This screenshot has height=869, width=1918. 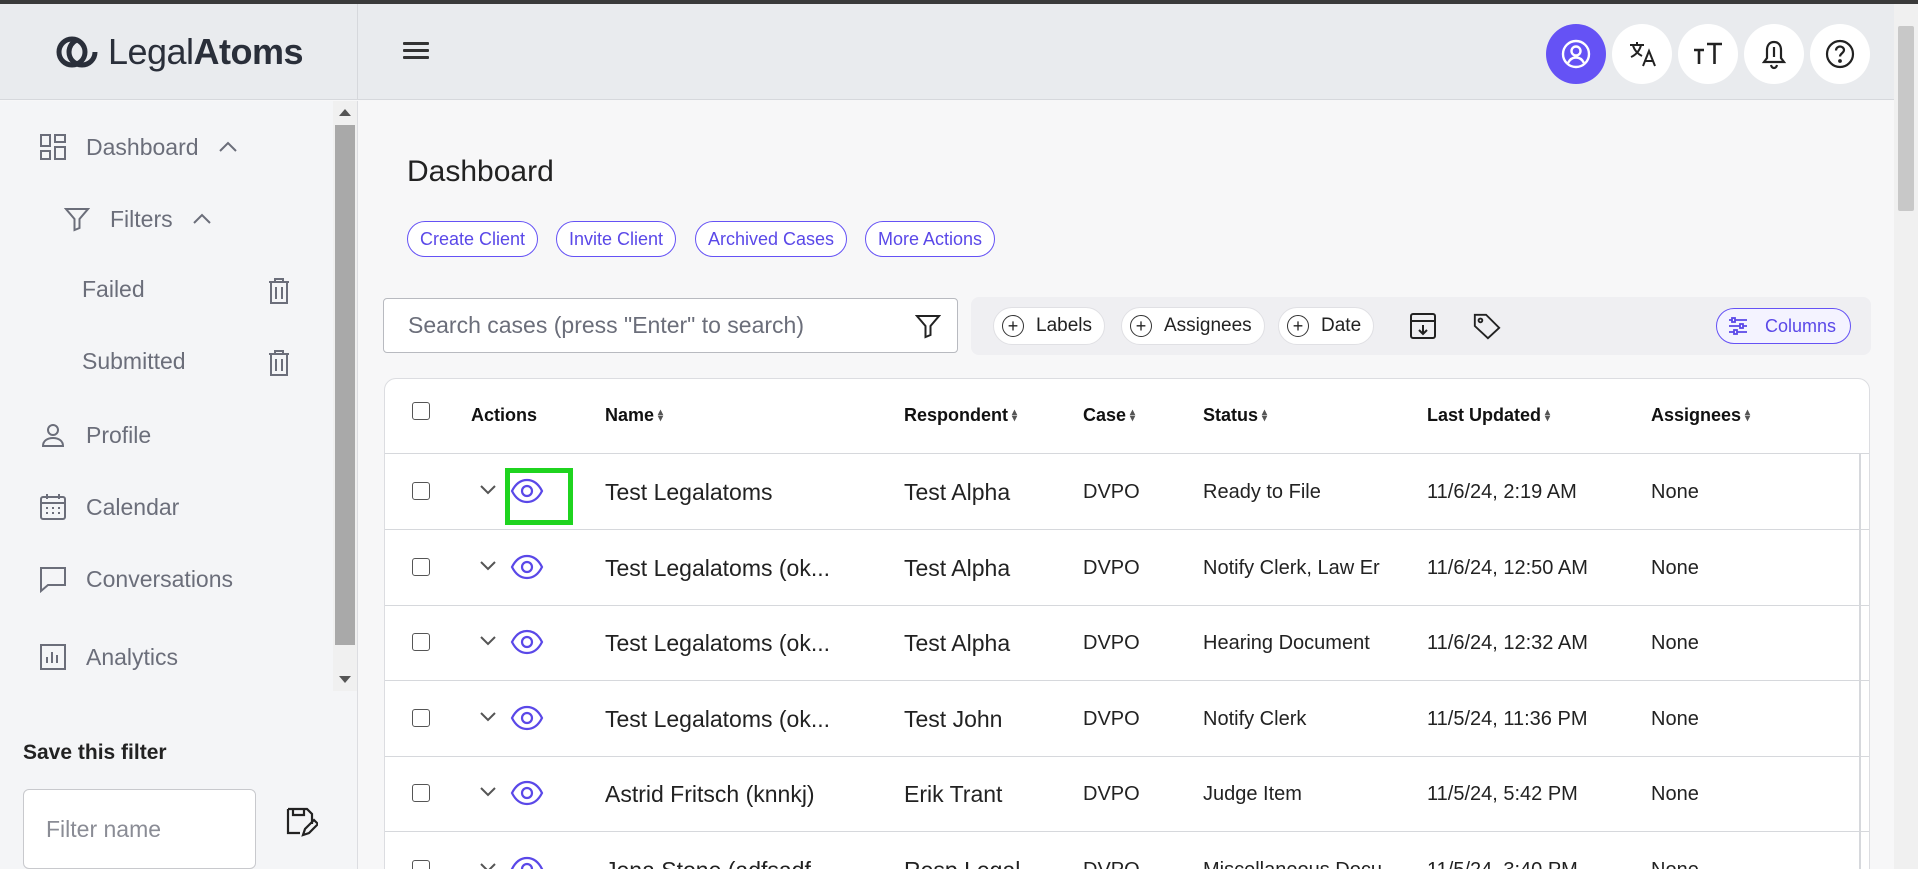 I want to click on sliders-icon, so click(x=1737, y=326).